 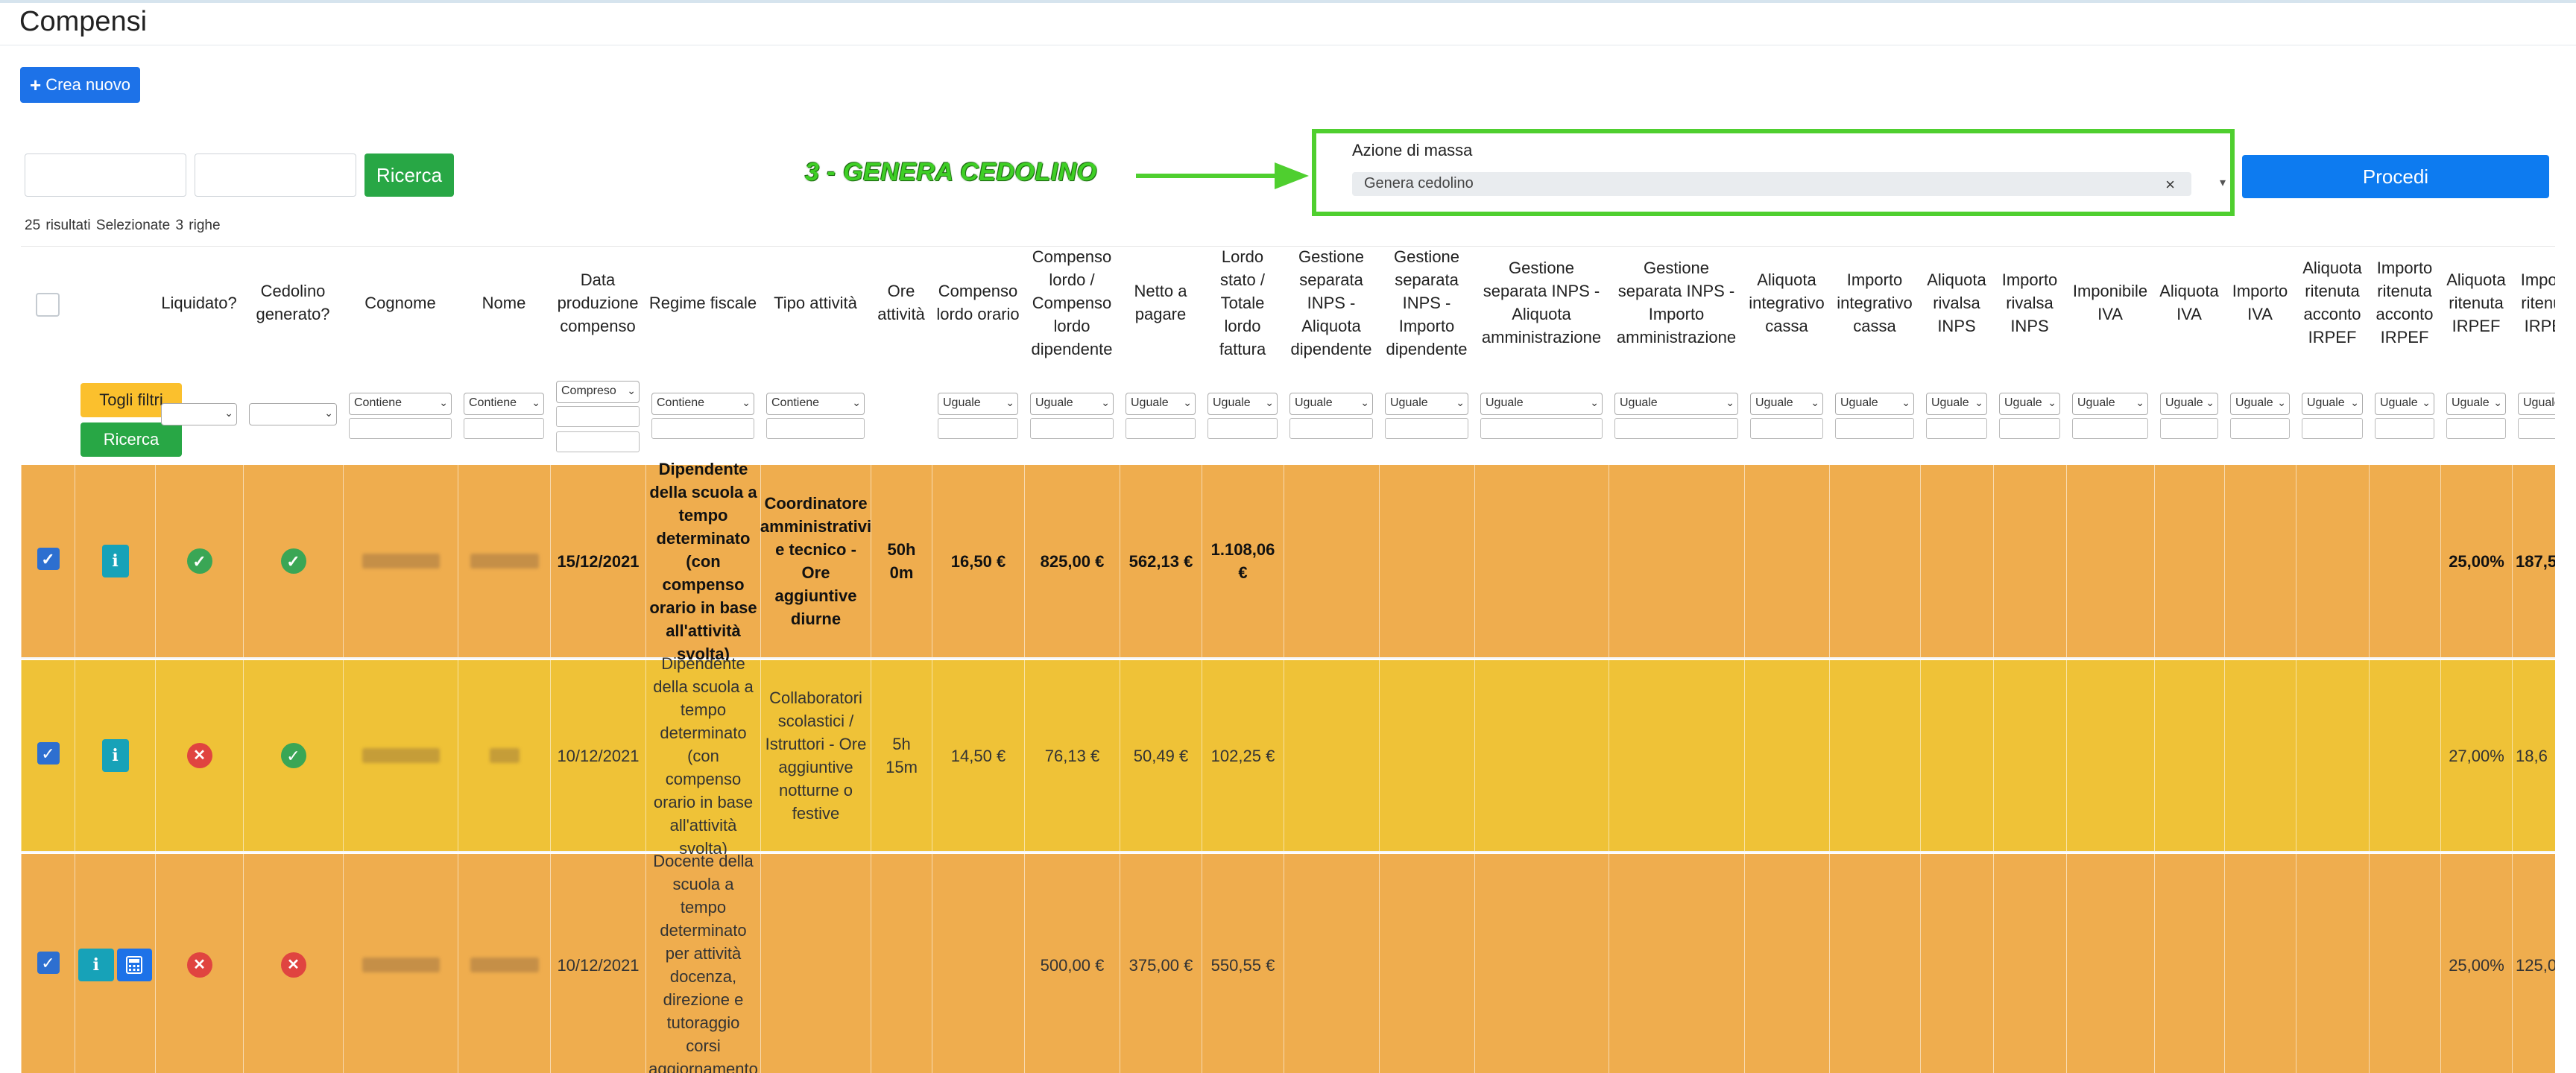 I want to click on mass-action-chip: Genera cedolino ×, so click(x=1771, y=184).